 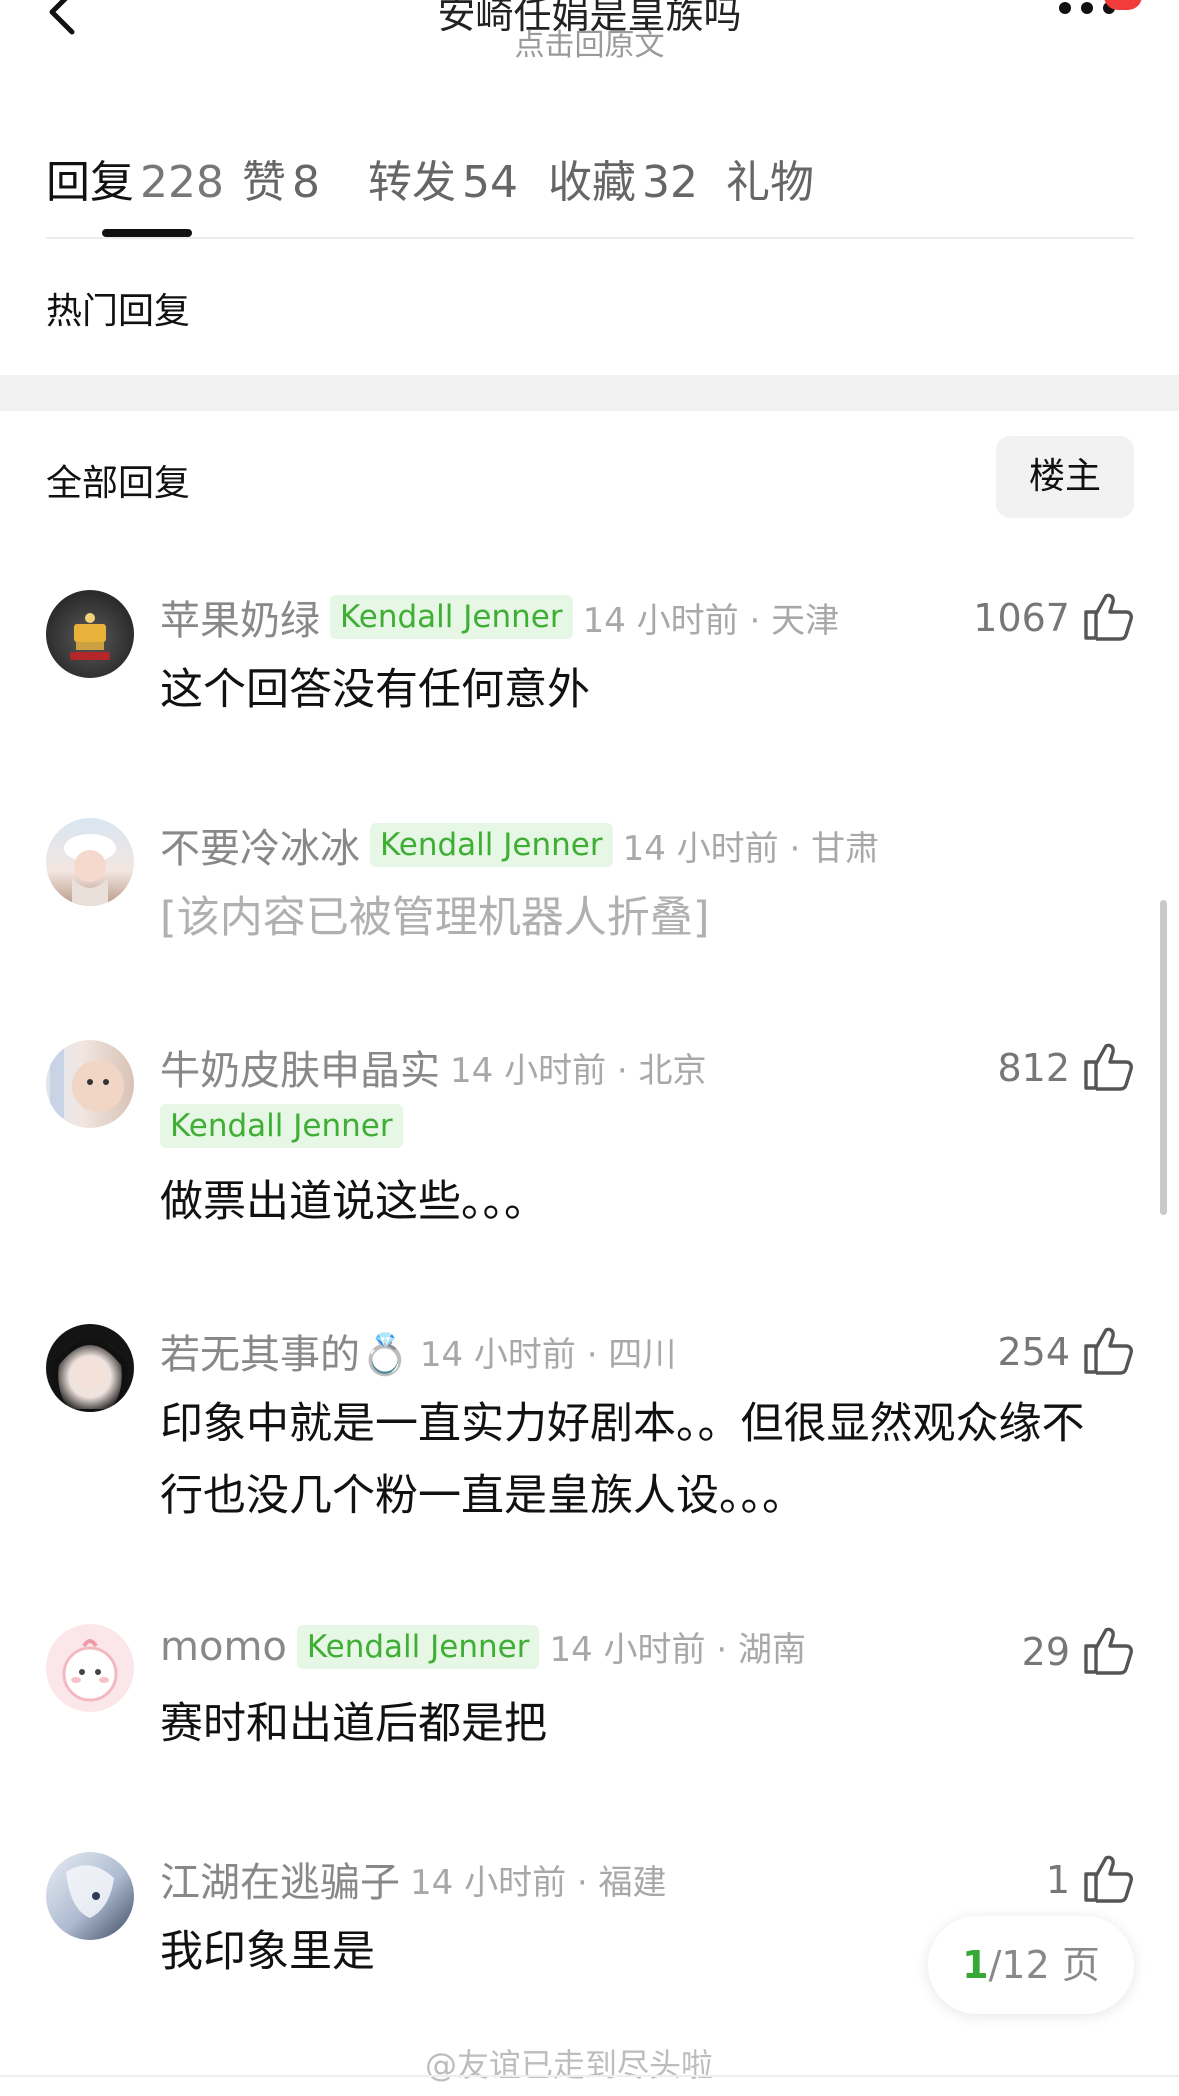 I want to click on active-tab-indicator, so click(x=147, y=233).